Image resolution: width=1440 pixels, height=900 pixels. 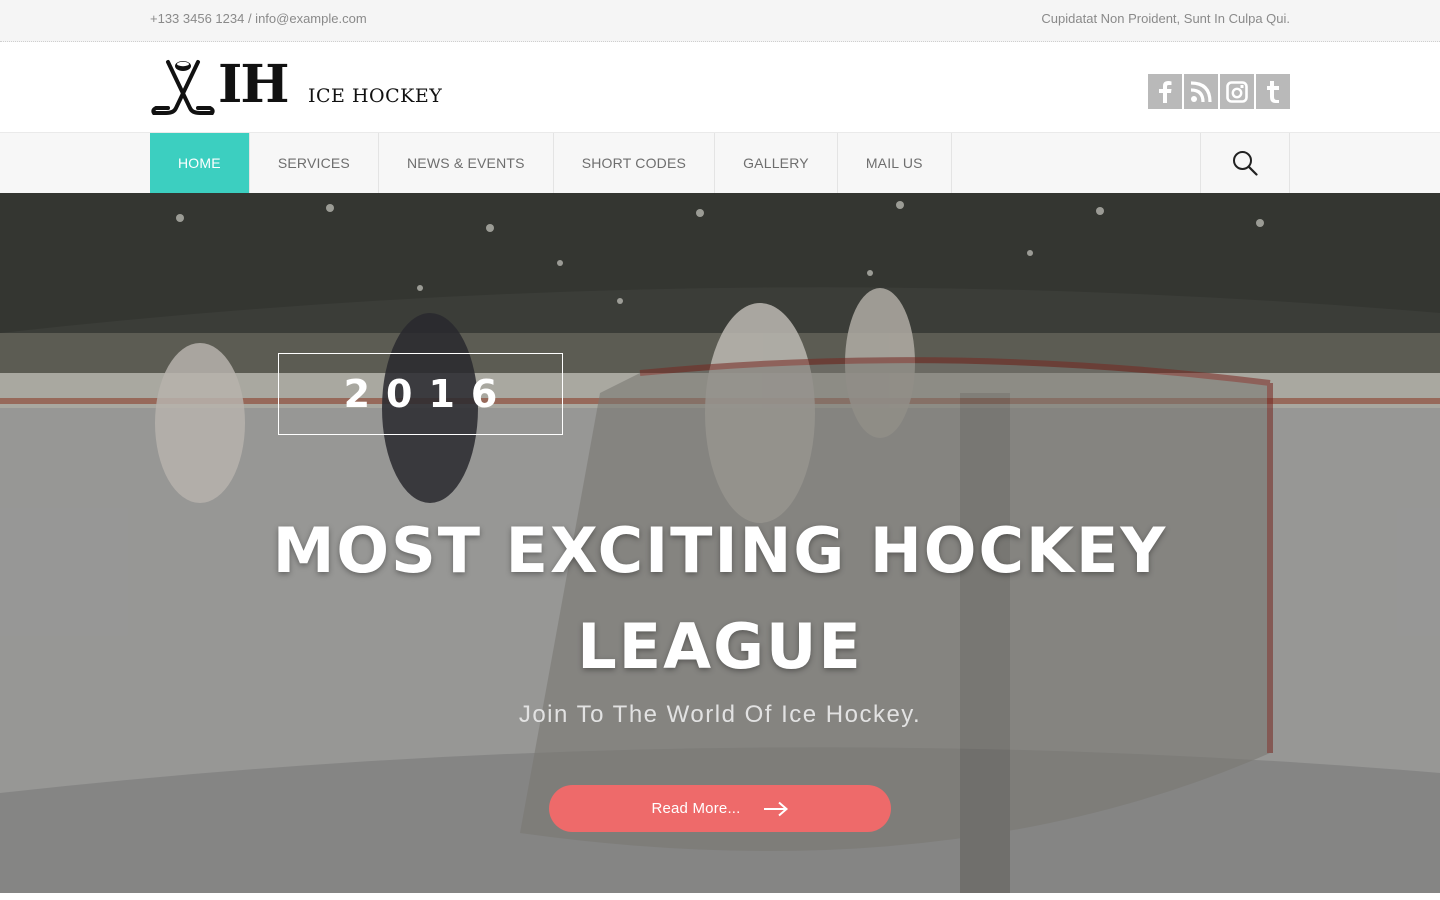 What do you see at coordinates (375, 96) in the screenshot?
I see `logo-text: ICE HOCKEY` at bounding box center [375, 96].